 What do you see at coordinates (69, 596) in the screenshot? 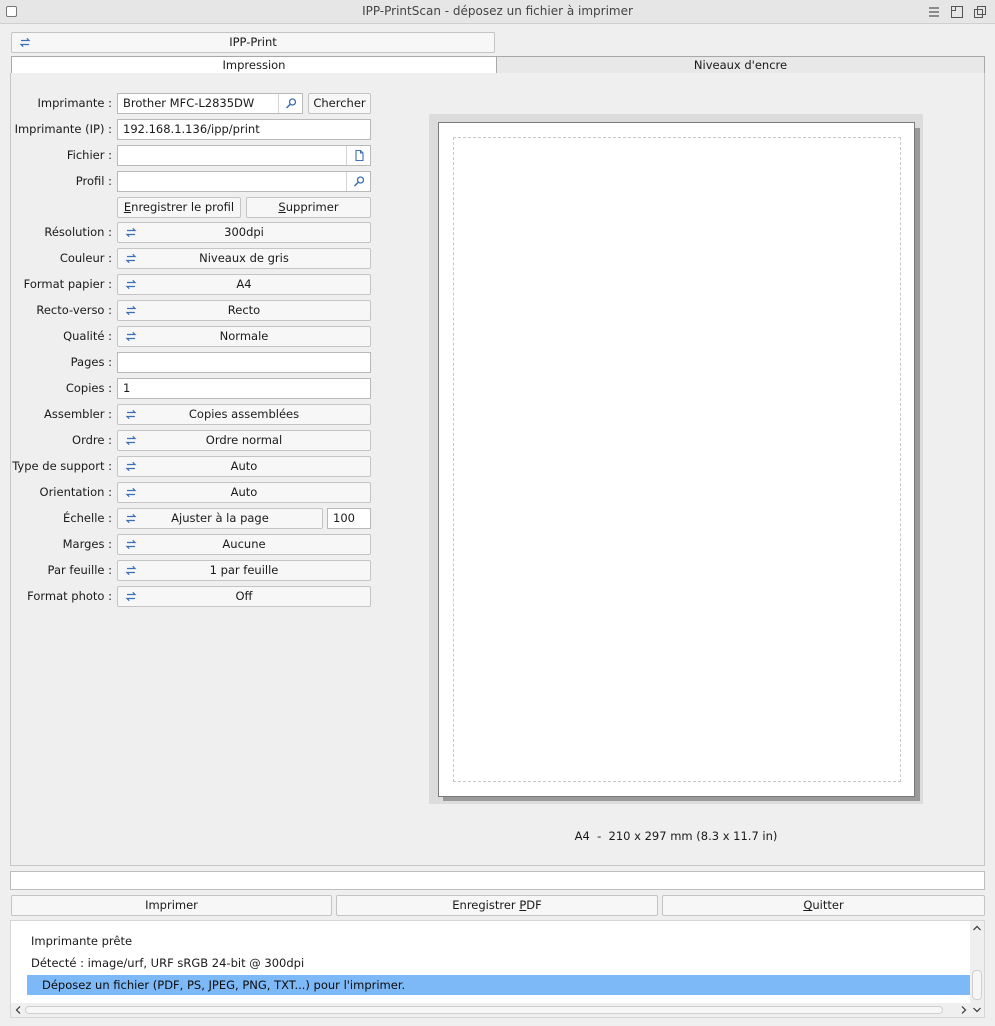
I see `photo-format-label: Format photo :` at bounding box center [69, 596].